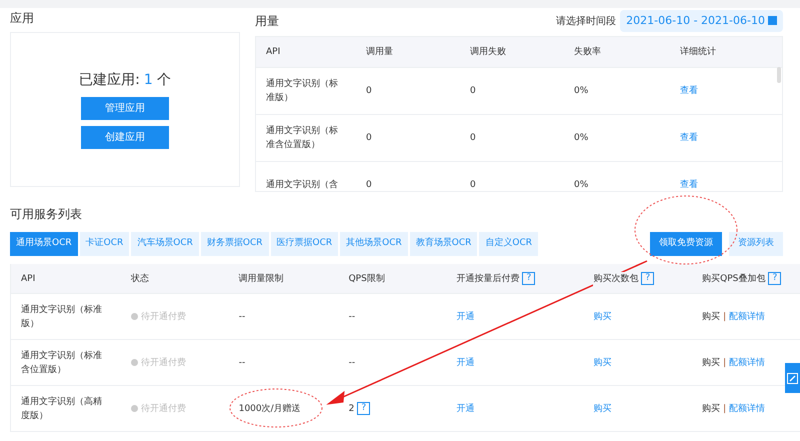 The height and width of the screenshot is (441, 800). I want to click on date-label: 请选择时间段, so click(586, 21).